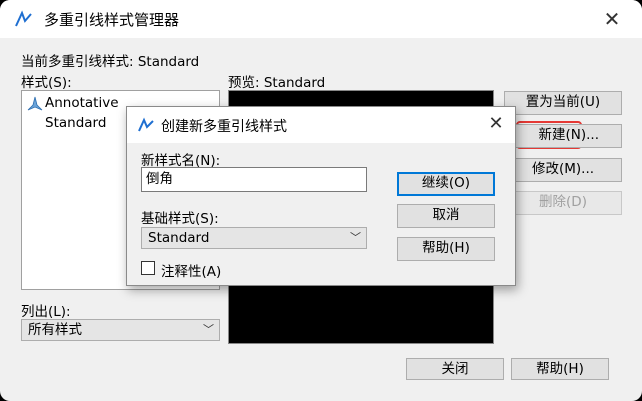  I want to click on set-current-button: 置为当前(U), so click(563, 103).